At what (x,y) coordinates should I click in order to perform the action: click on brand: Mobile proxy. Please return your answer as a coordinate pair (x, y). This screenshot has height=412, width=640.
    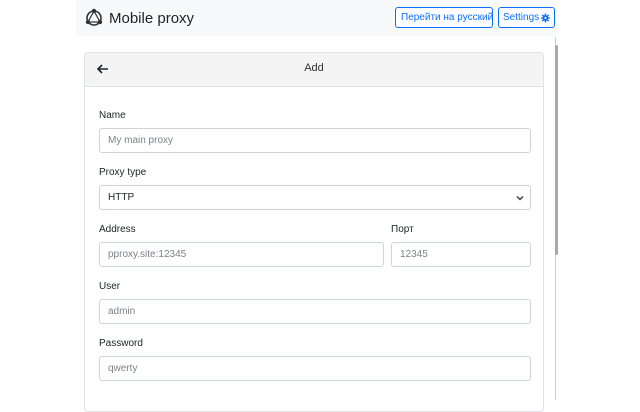
    Looking at the image, I should click on (139, 18).